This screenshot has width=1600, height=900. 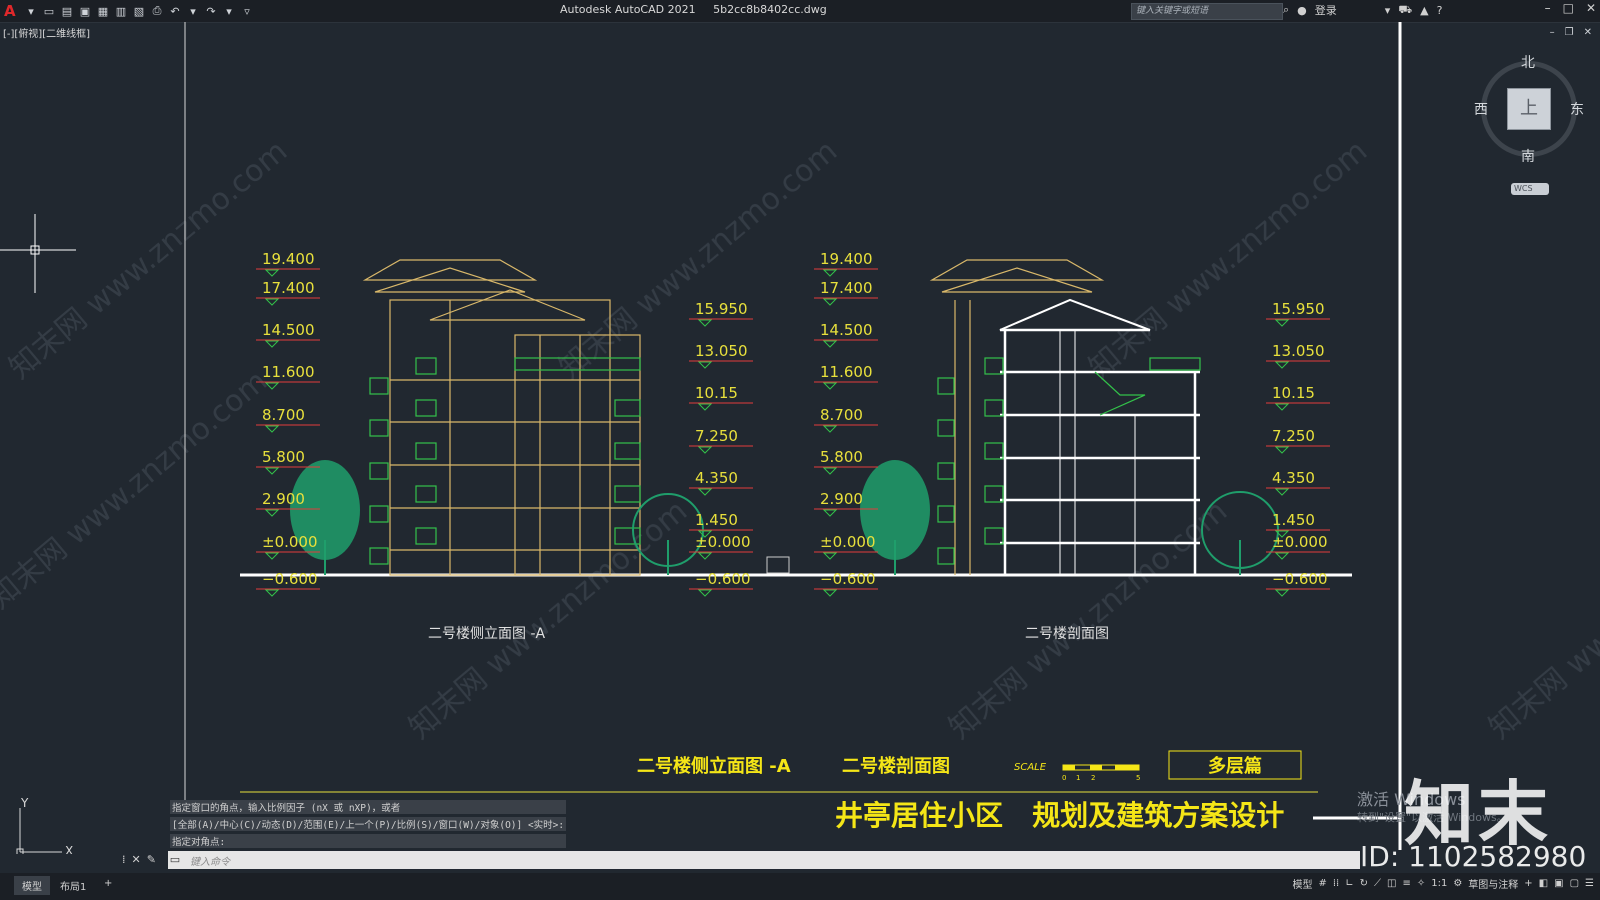 What do you see at coordinates (1574, 883) in the screenshot?
I see `clean-screen-icon: ▢` at bounding box center [1574, 883].